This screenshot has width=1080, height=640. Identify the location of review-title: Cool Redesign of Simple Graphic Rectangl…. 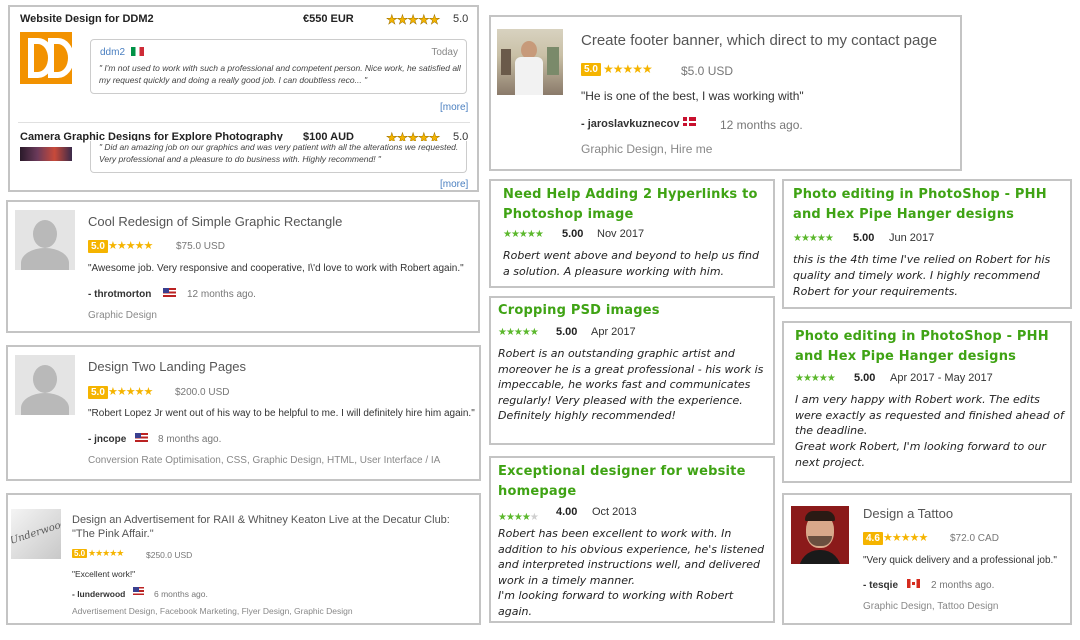
(215, 221).